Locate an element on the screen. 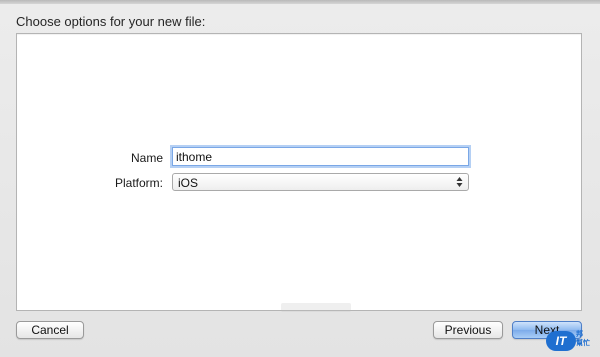 This screenshot has width=600, height=357. sheet-title: Choose options for your new file: is located at coordinates (111, 21).